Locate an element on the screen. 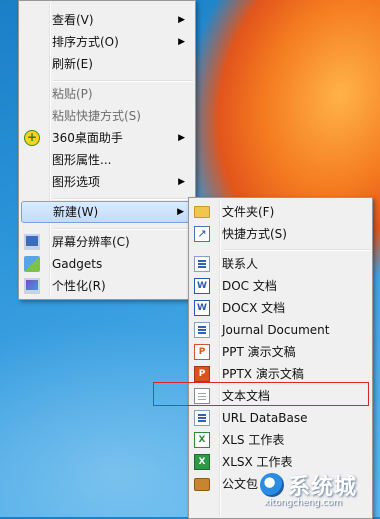 This screenshot has height=519, width=380. site-watermark: 系统城 xitongcheng.com is located at coordinates (317, 491).